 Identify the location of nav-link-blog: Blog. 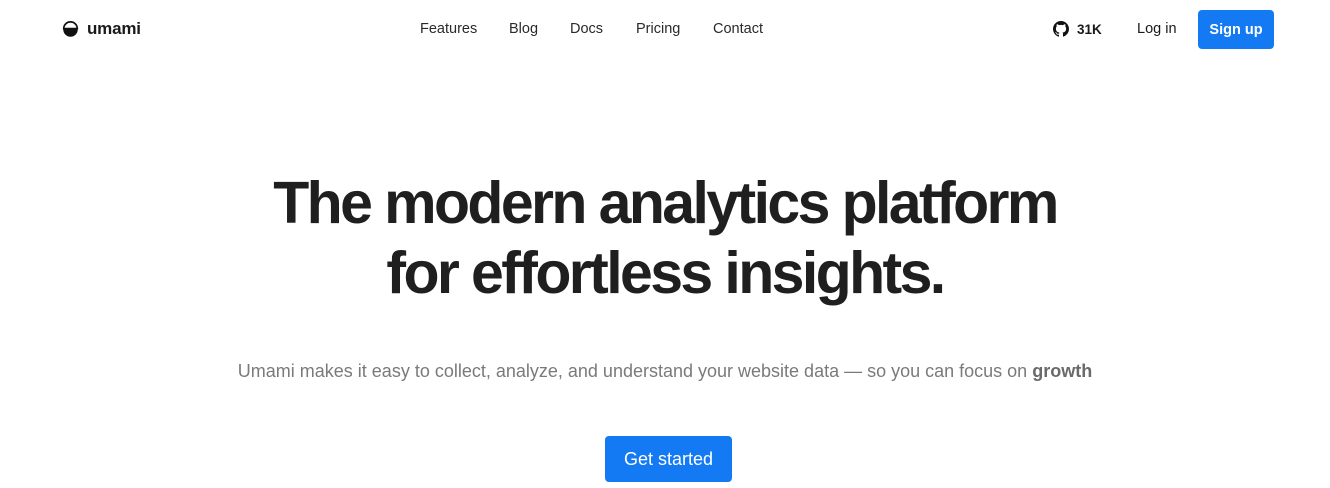
(523, 29).